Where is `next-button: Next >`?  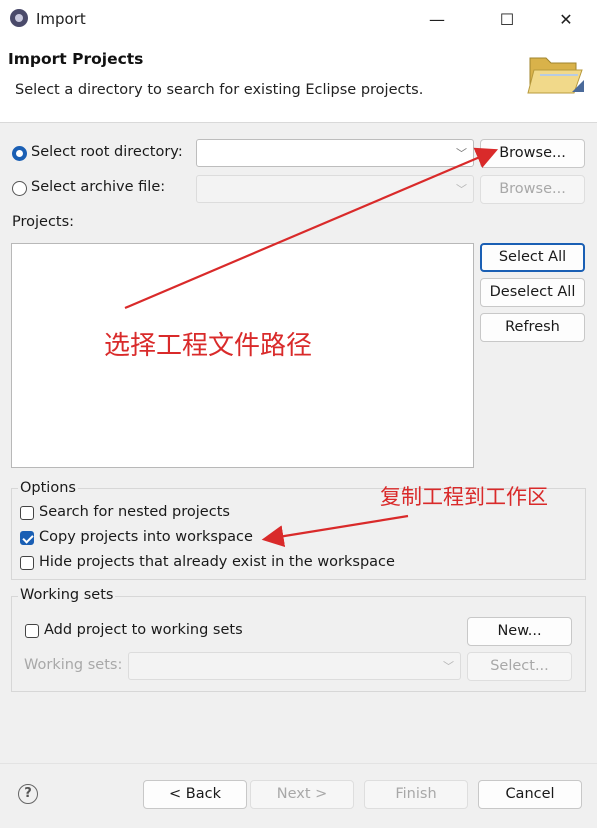
next-button: Next > is located at coordinates (302, 794).